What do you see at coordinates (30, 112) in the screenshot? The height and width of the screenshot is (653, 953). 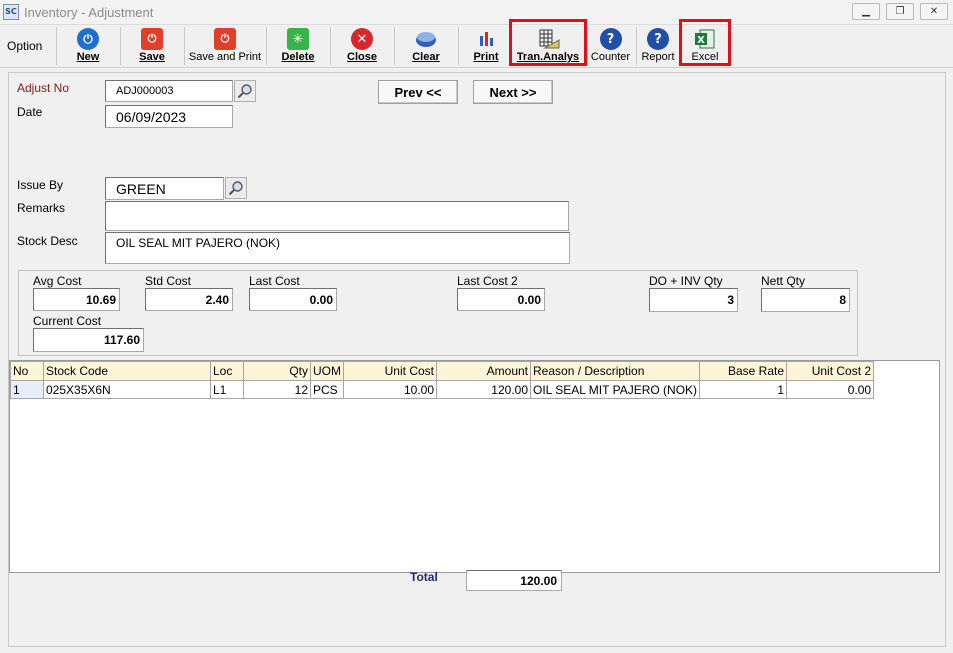 I see `date-label: Date` at bounding box center [30, 112].